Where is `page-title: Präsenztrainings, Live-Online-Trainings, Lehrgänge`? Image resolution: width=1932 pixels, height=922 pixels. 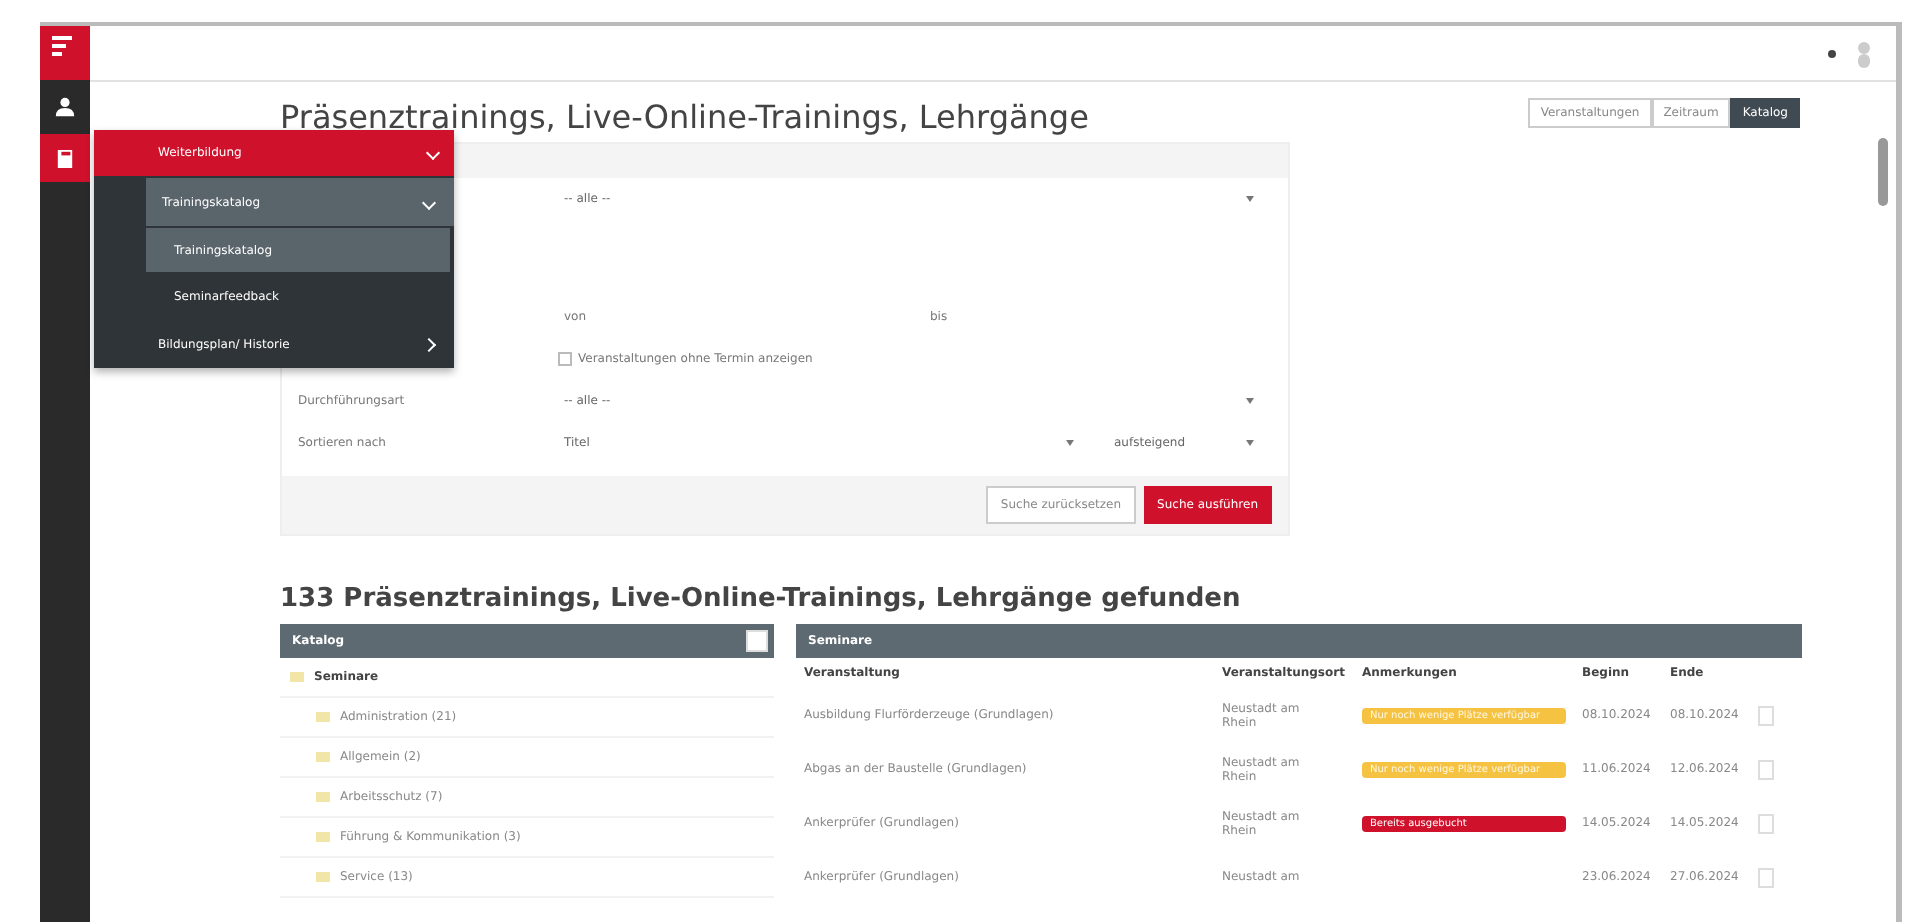
page-title: Präsenztrainings, Live-Online-Trainings, Lehrgänge is located at coordinates (684, 117).